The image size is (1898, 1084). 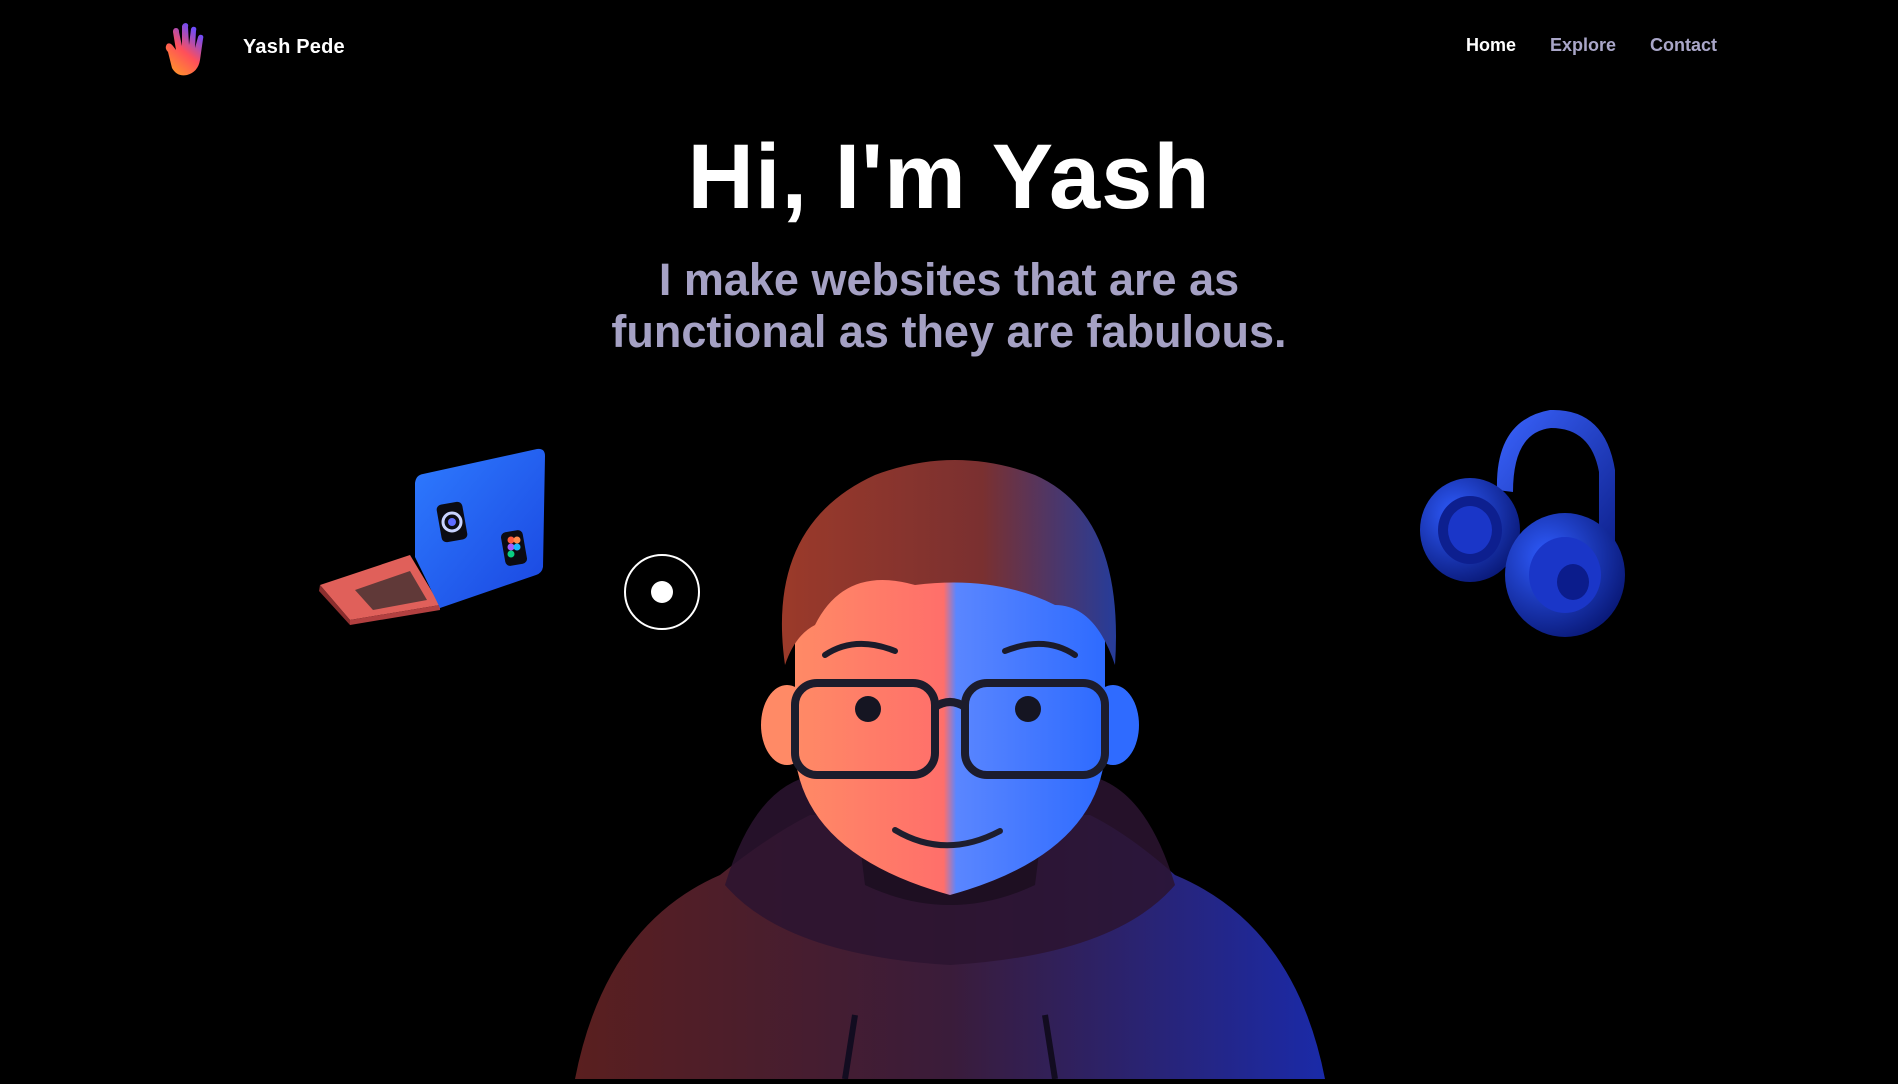 What do you see at coordinates (949, 177) in the screenshot?
I see `hero-title: Hi, I'm Yash` at bounding box center [949, 177].